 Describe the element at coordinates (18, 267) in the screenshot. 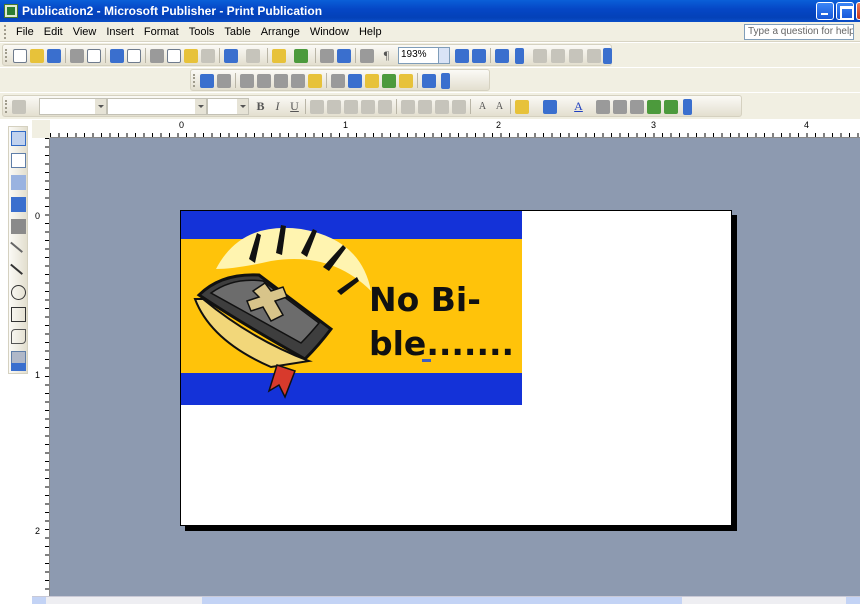

I see `arrow-icon` at that location.